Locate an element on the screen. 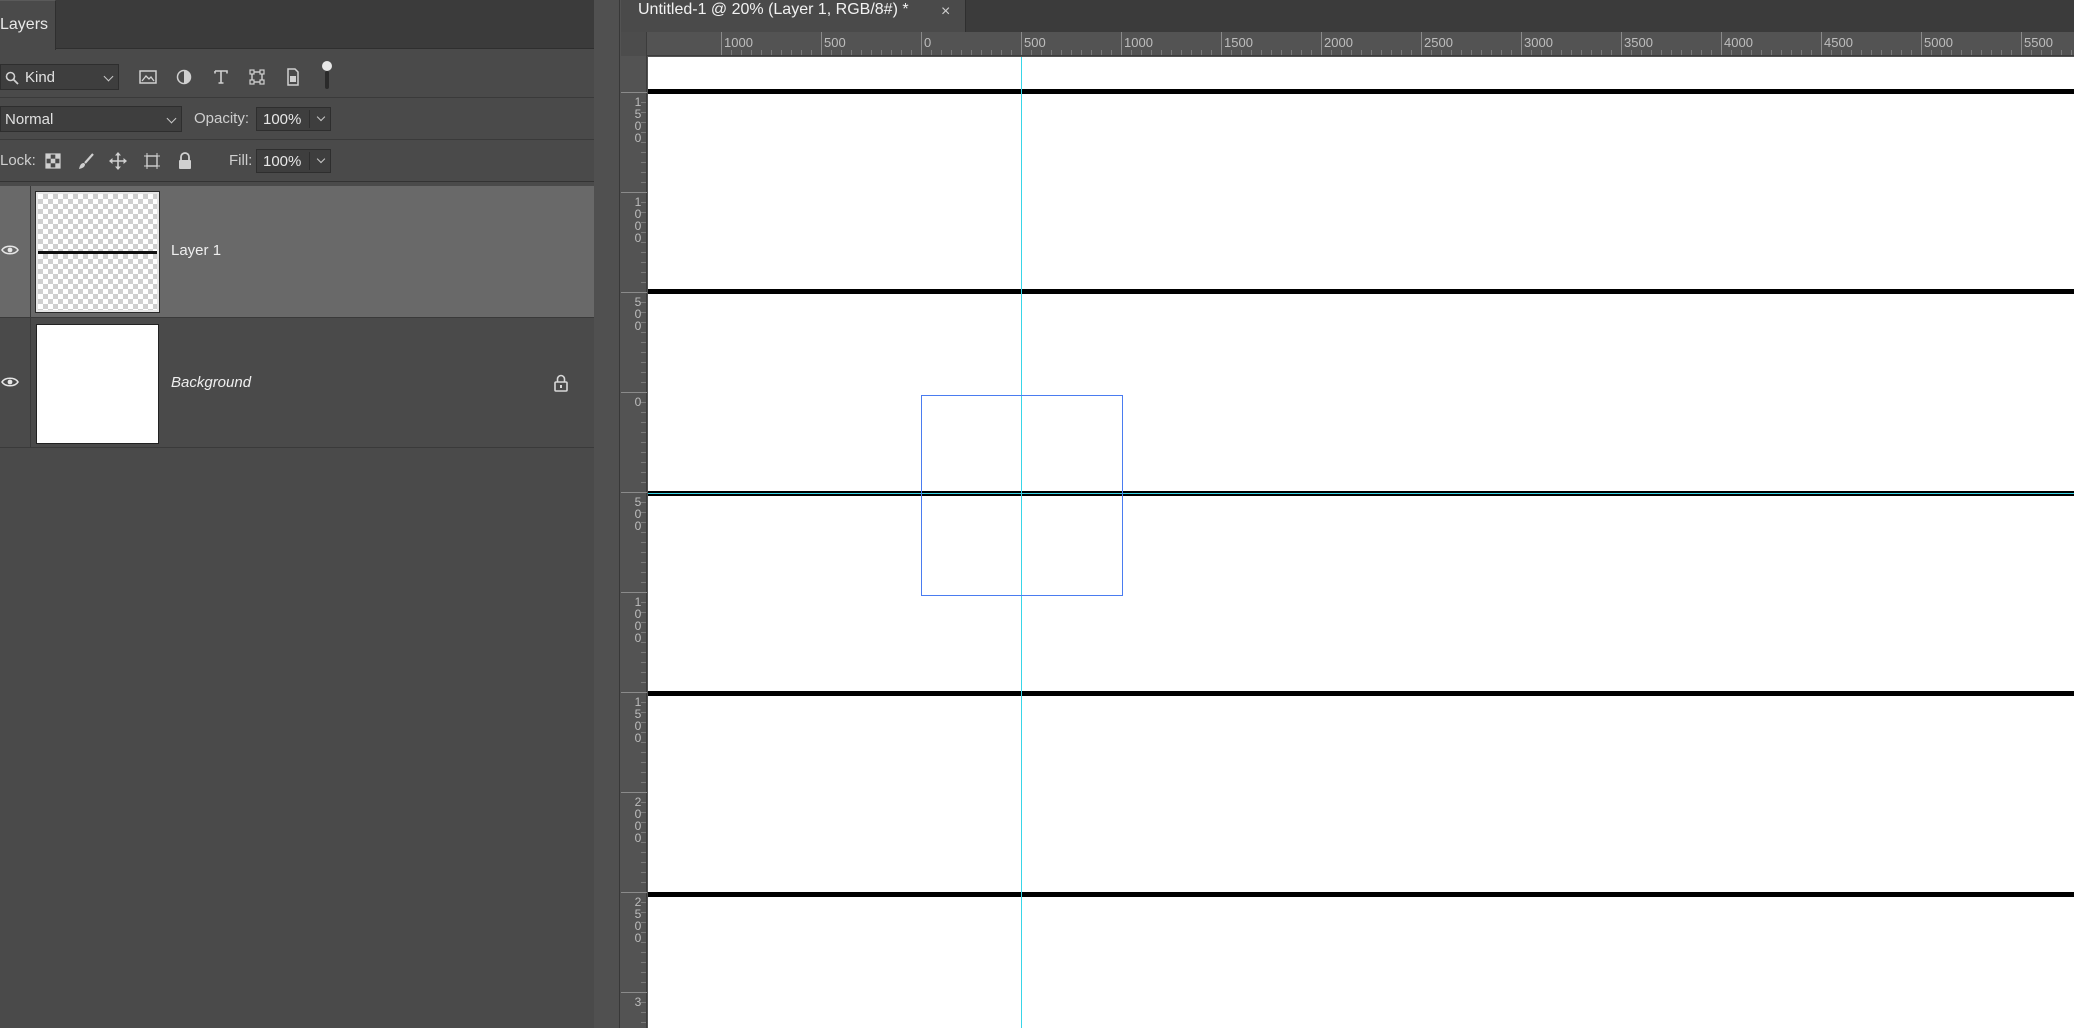 The width and height of the screenshot is (2074, 1028). lock-row: Lock: Fill: 100% is located at coordinates (297, 161).